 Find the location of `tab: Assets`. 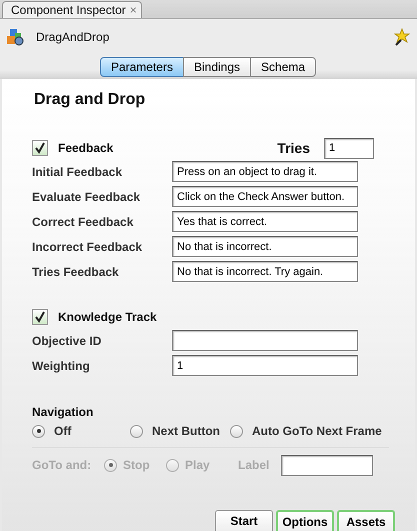

tab: Assets is located at coordinates (366, 520).